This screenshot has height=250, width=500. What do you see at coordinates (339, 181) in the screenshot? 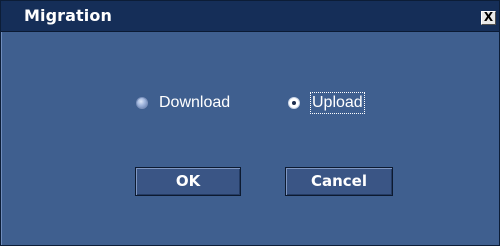
I see `cancel-button: Cancel` at bounding box center [339, 181].